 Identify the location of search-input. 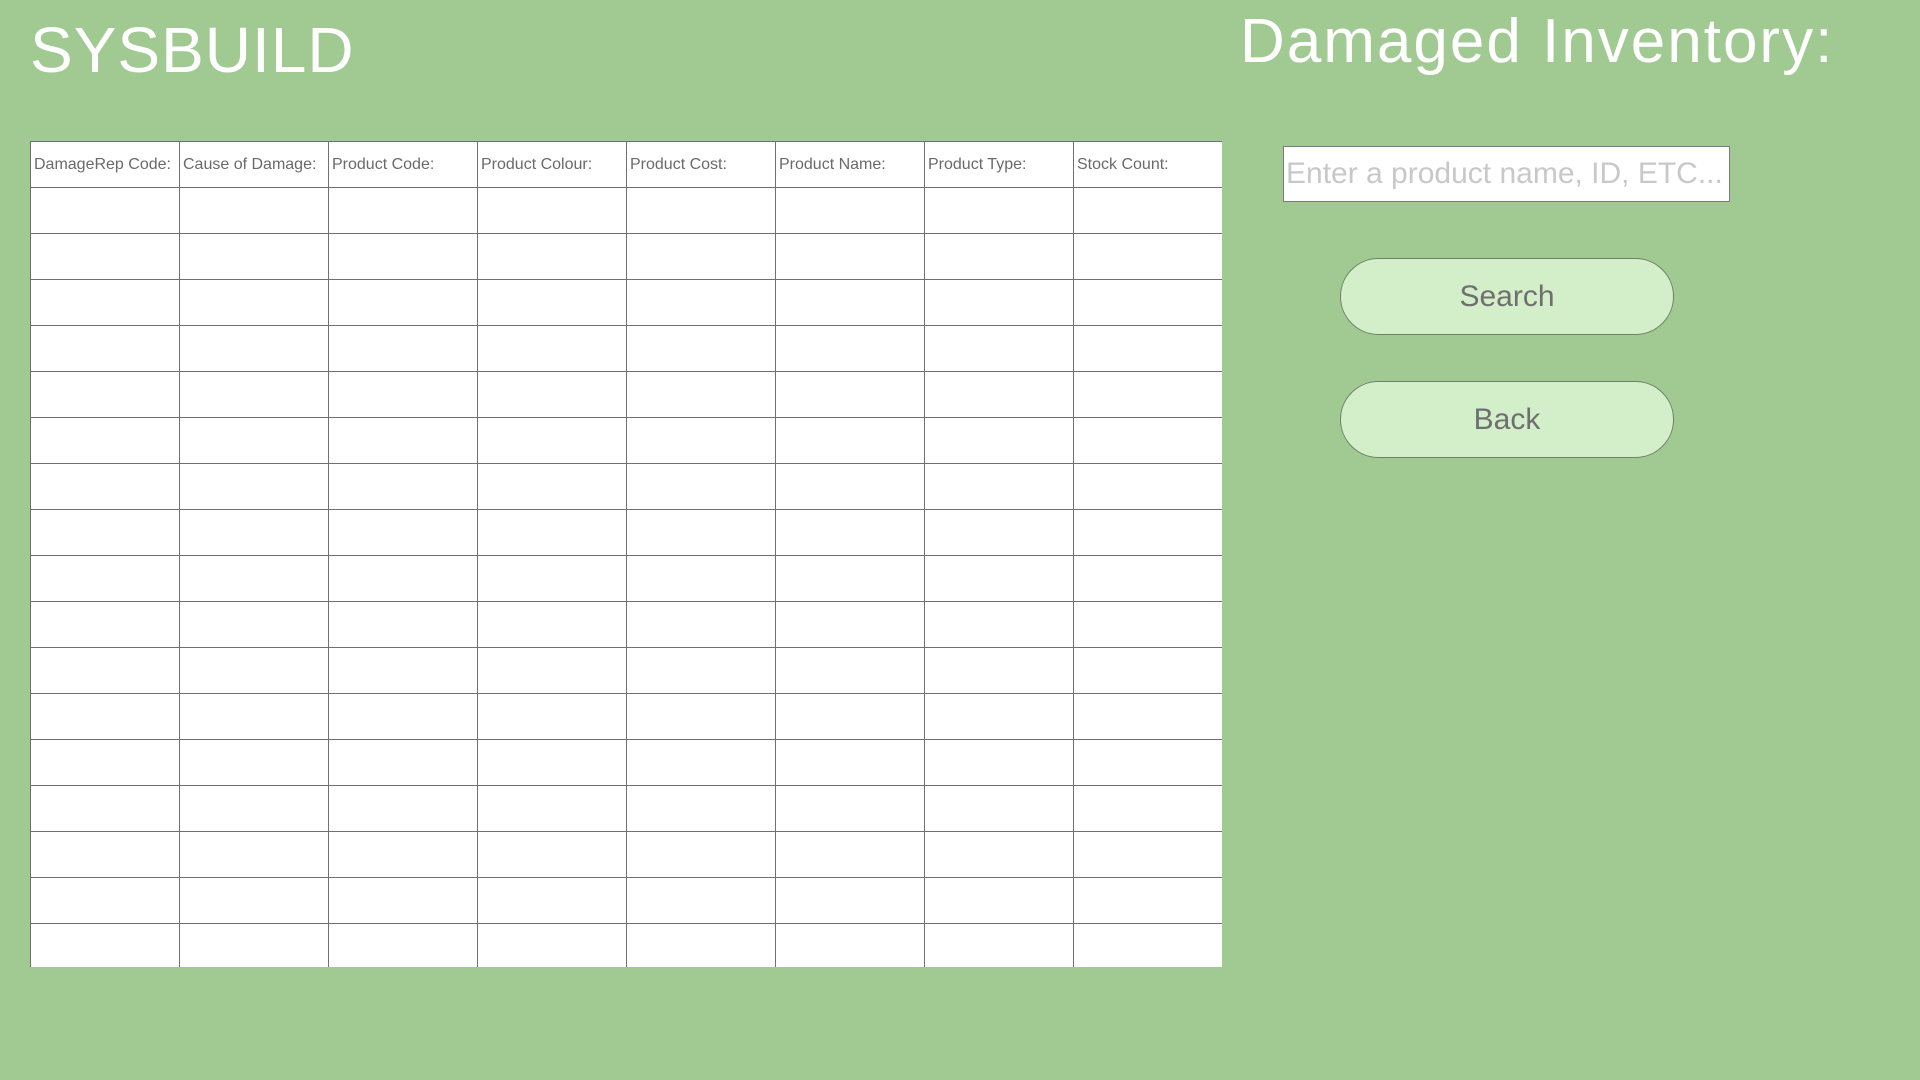
(1506, 174).